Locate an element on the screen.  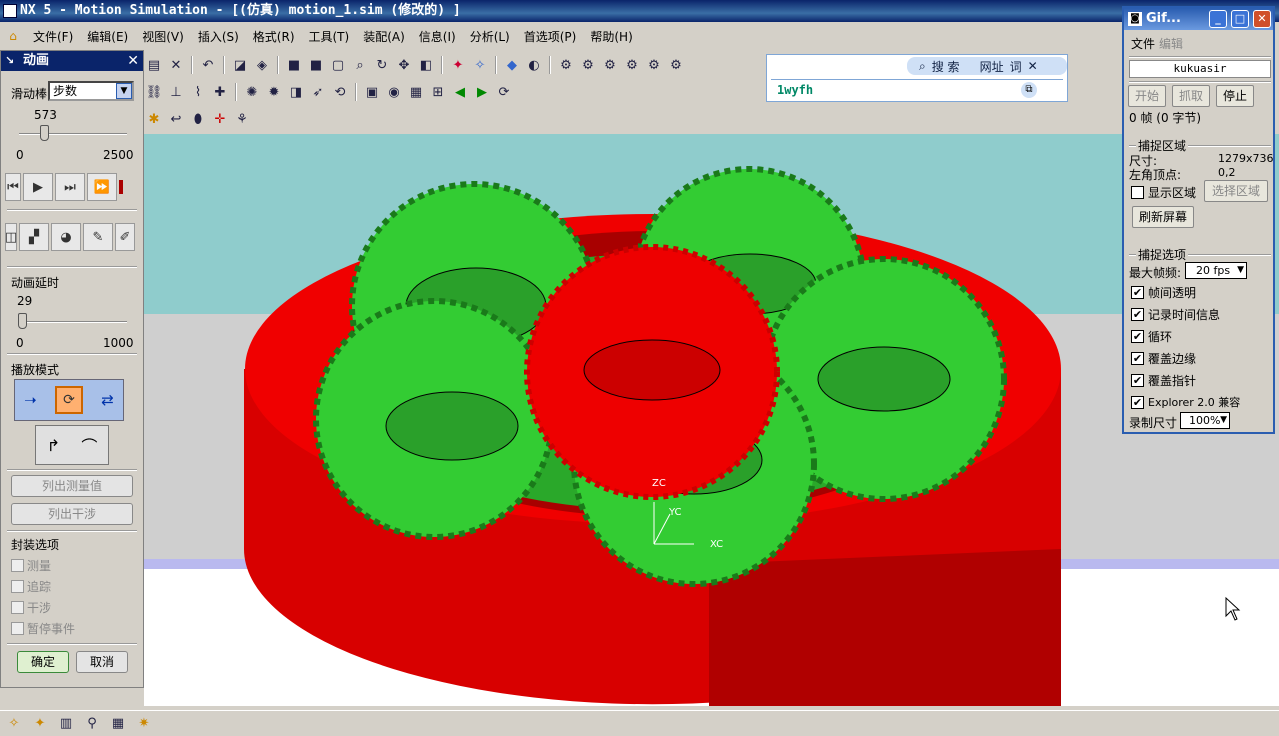
snapshot-icon: ◫ is located at coordinates (11, 237).